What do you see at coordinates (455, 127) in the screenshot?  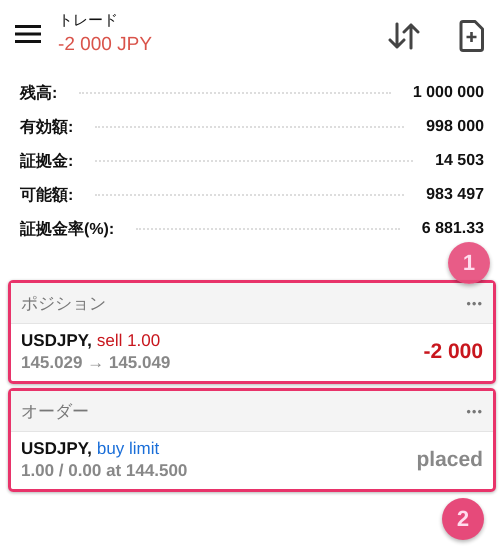 I see `field-value: 998 000` at bounding box center [455, 127].